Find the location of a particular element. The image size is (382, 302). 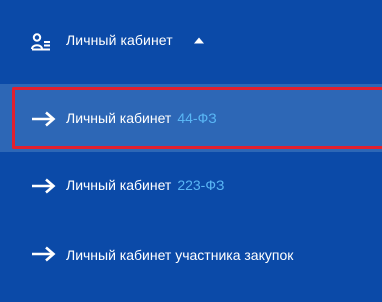

menu-item-label: Личный кабинет 223-ФЗ is located at coordinates (145, 185).